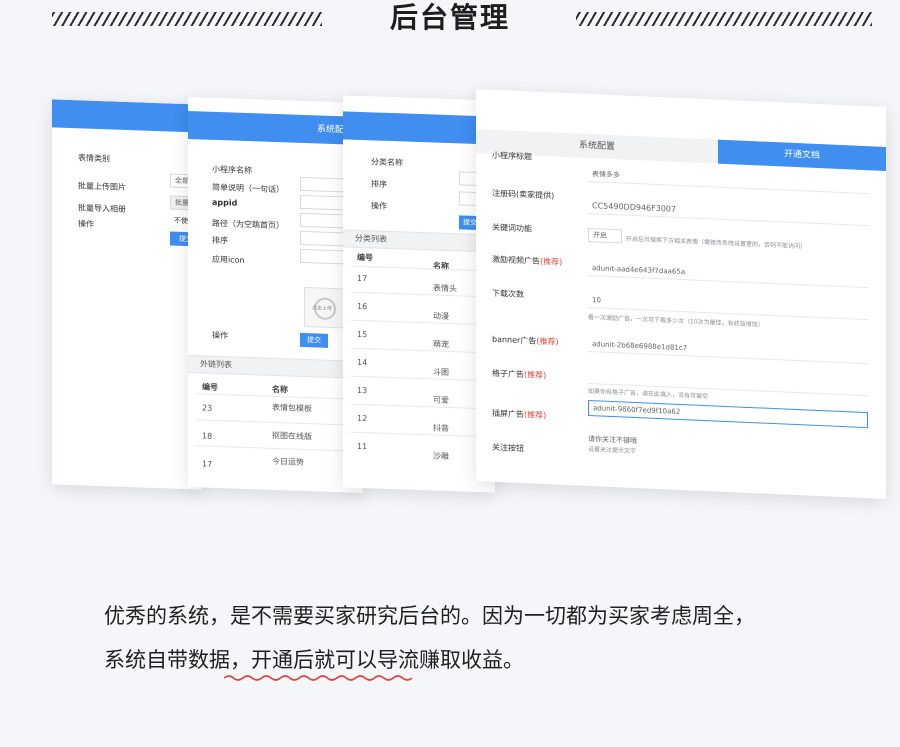  What do you see at coordinates (314, 340) in the screenshot?
I see `submit-button: 提交` at bounding box center [314, 340].